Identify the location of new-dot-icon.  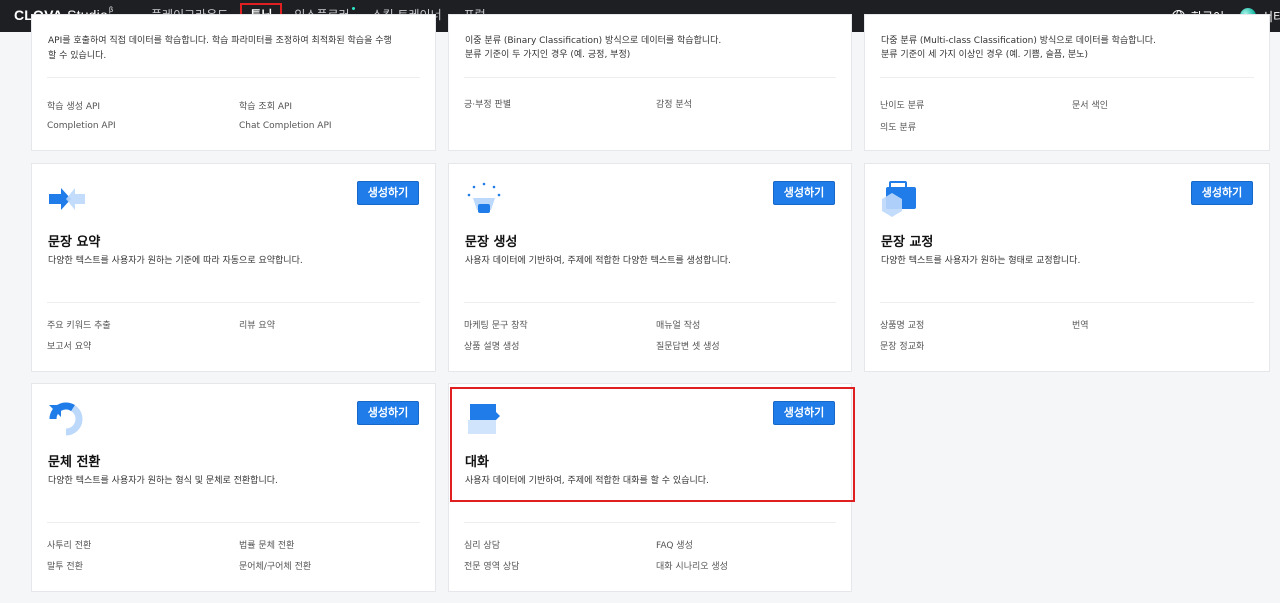
(353, 8).